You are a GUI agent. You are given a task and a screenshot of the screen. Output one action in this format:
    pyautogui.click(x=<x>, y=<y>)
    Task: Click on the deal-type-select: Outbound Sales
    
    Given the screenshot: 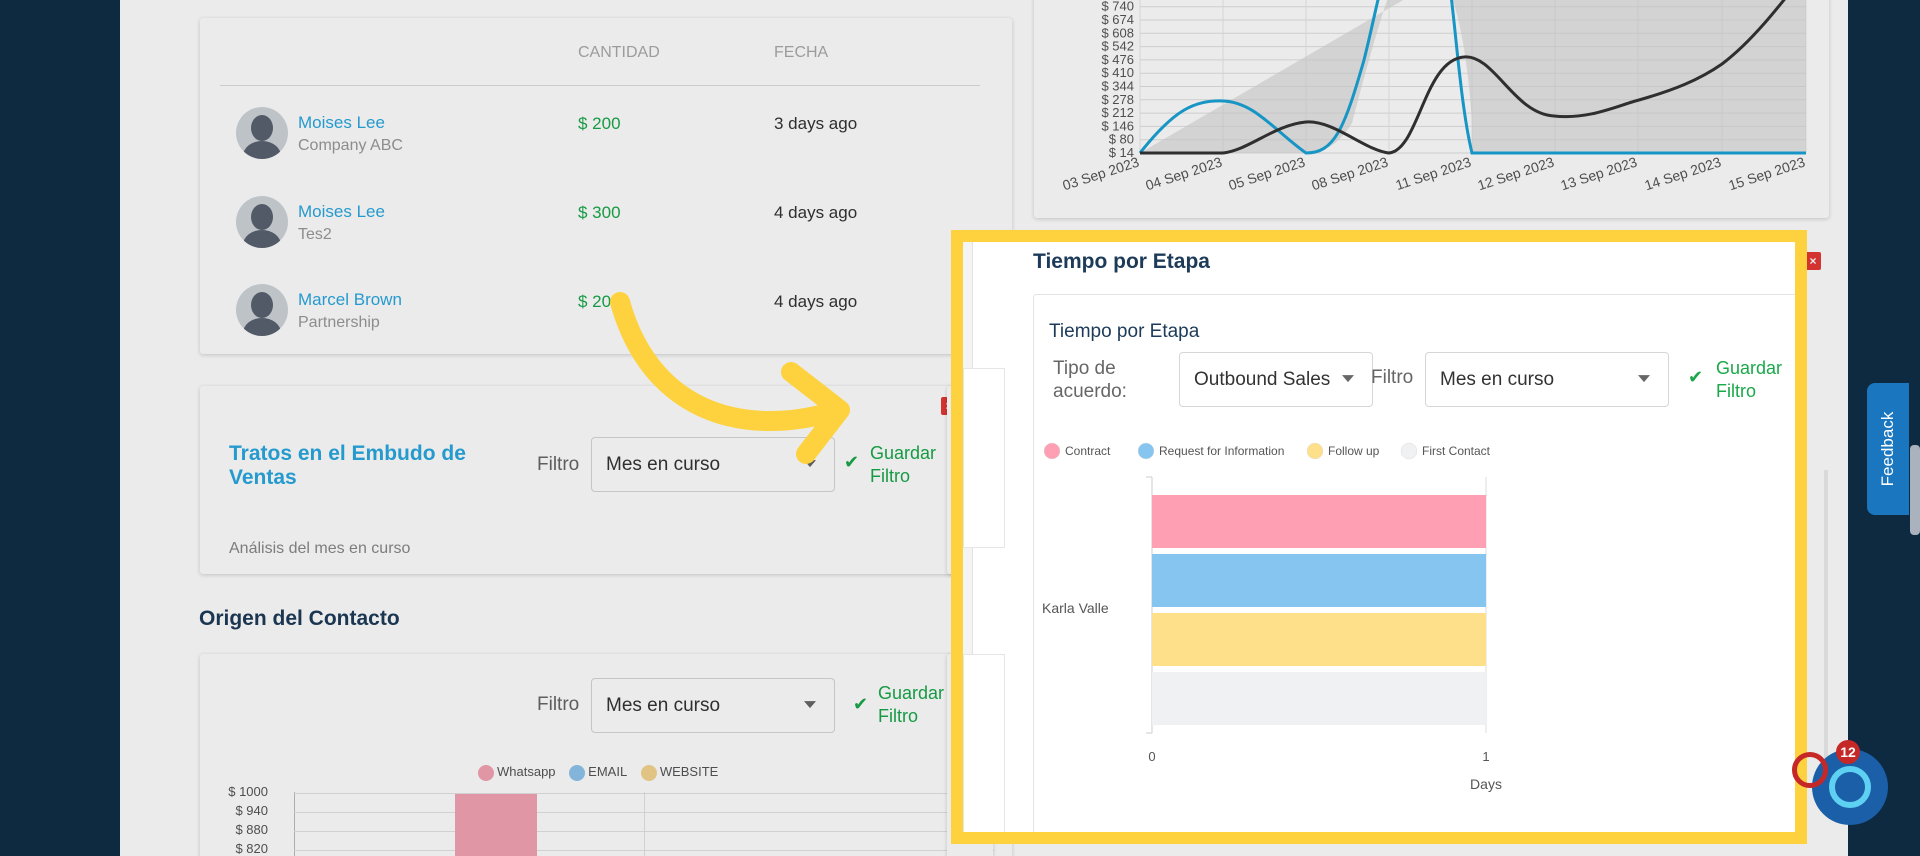 What is the action you would take?
    pyautogui.click(x=1276, y=379)
    